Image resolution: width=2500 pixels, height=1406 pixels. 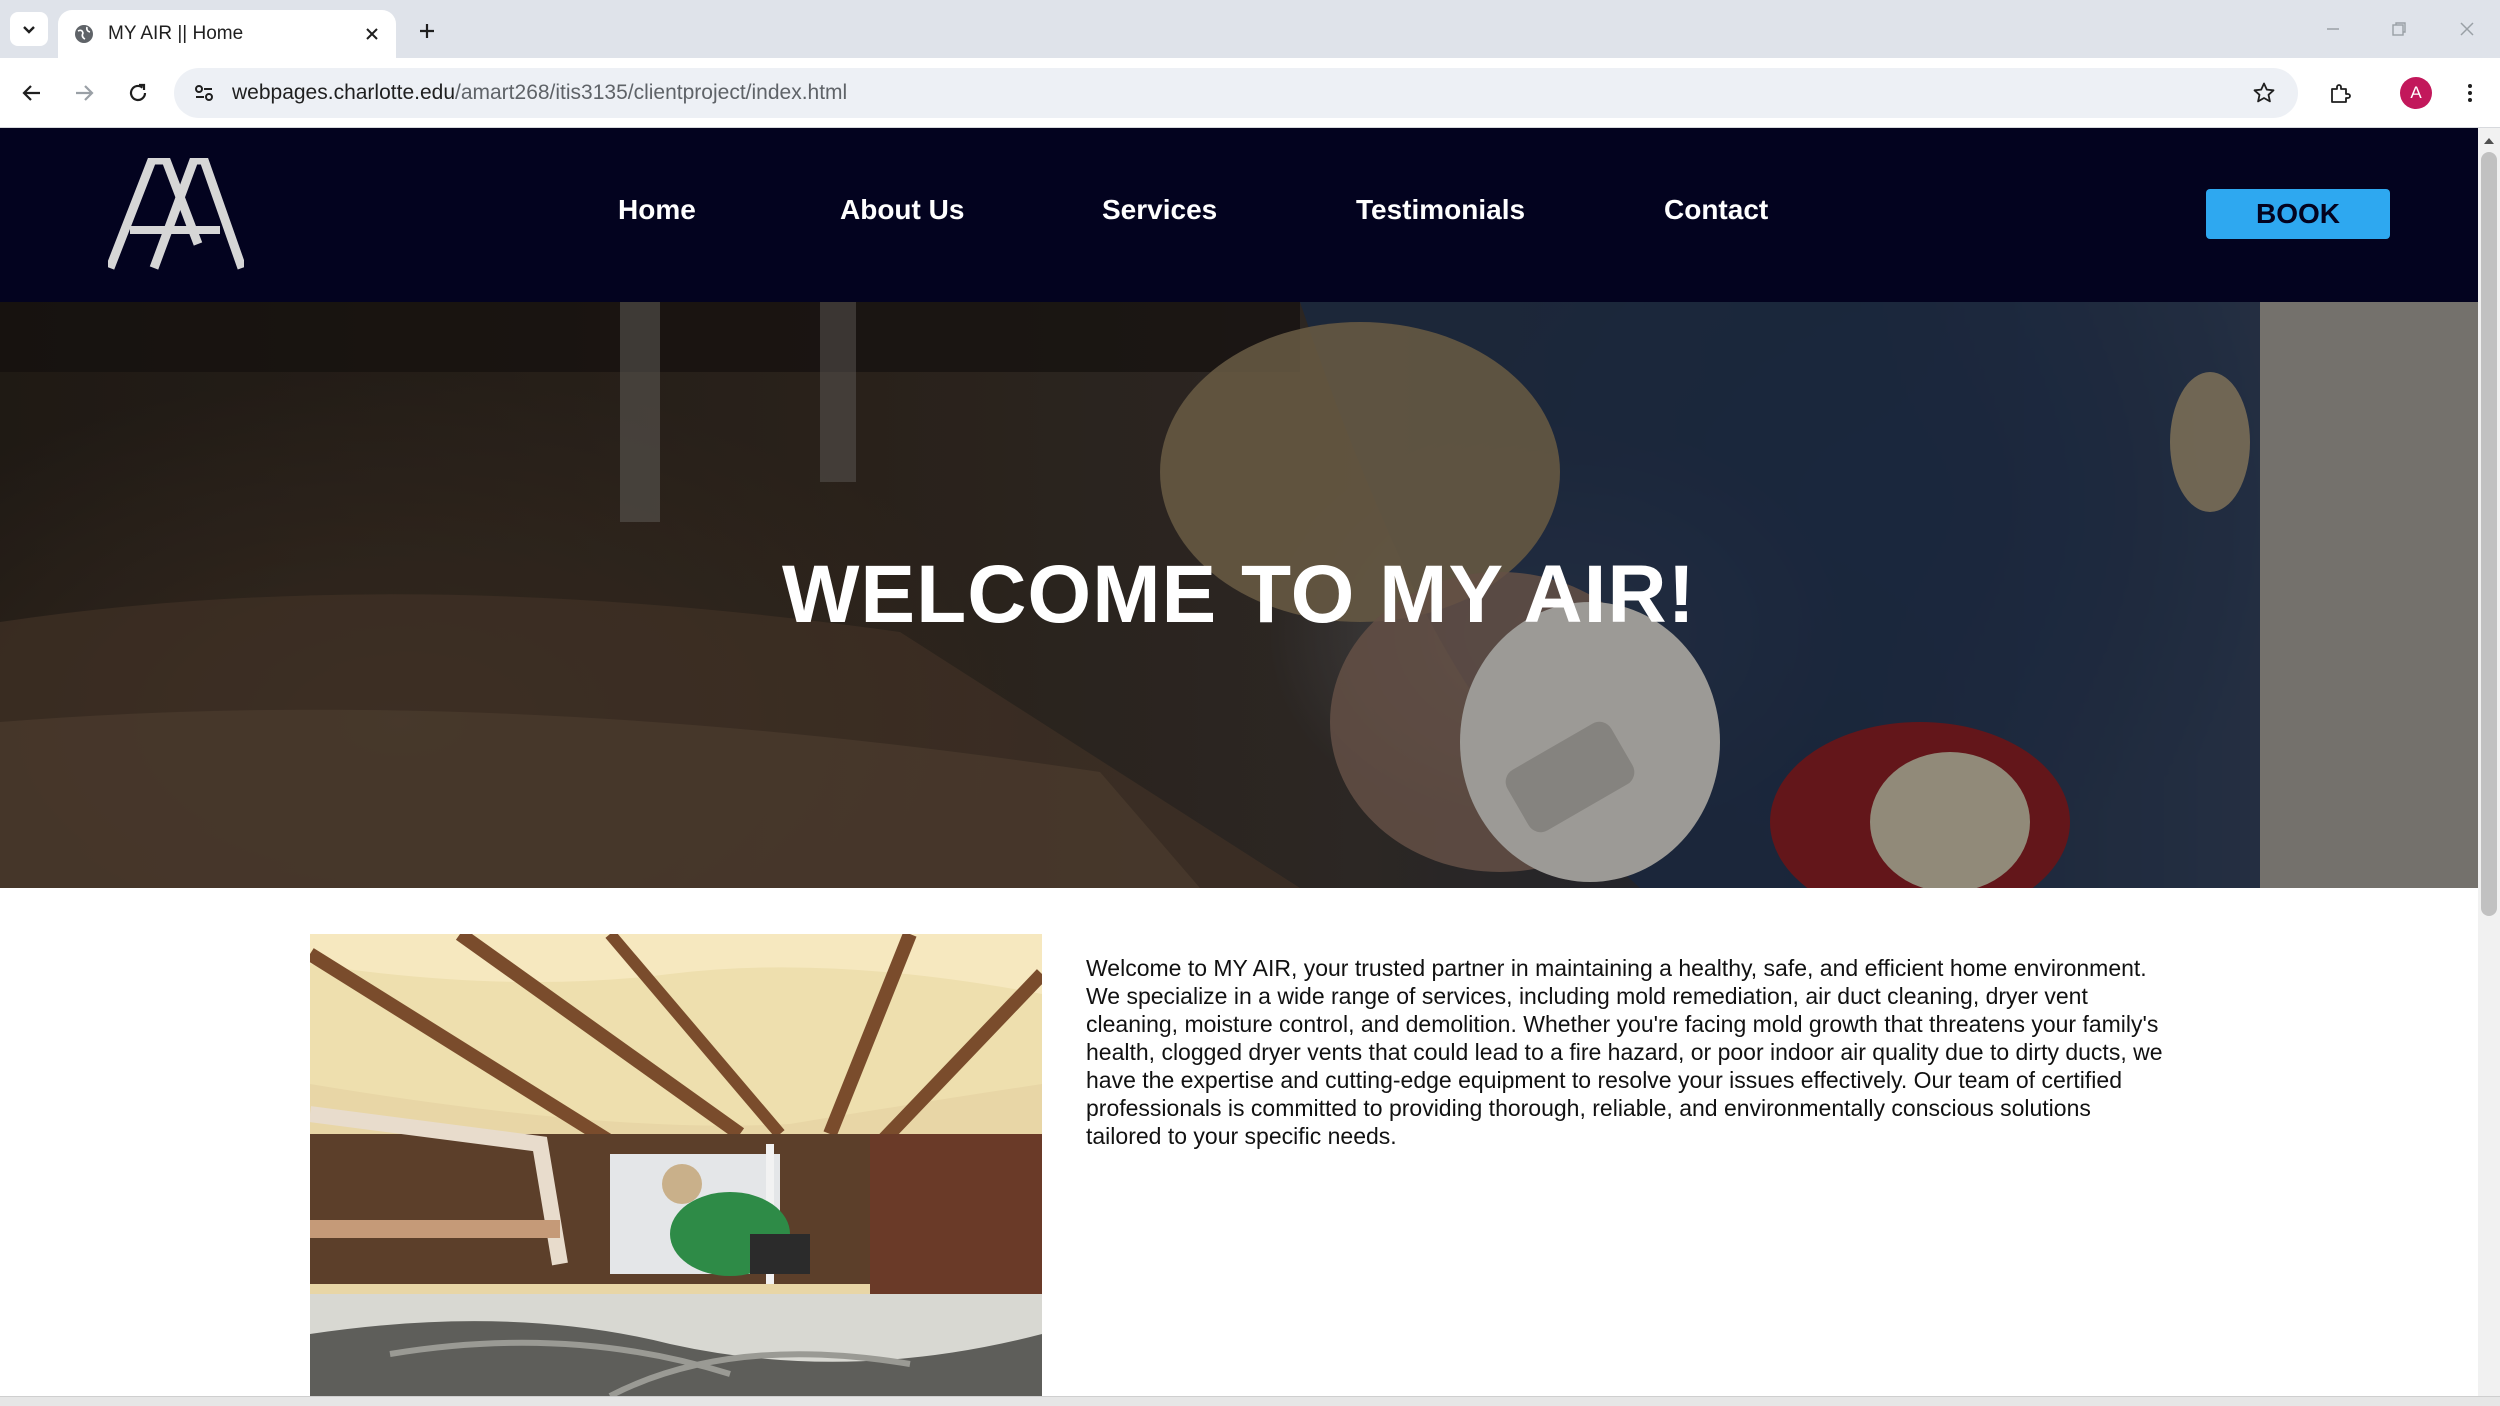 What do you see at coordinates (1250, 1401) in the screenshot?
I see `bottom-edge` at bounding box center [1250, 1401].